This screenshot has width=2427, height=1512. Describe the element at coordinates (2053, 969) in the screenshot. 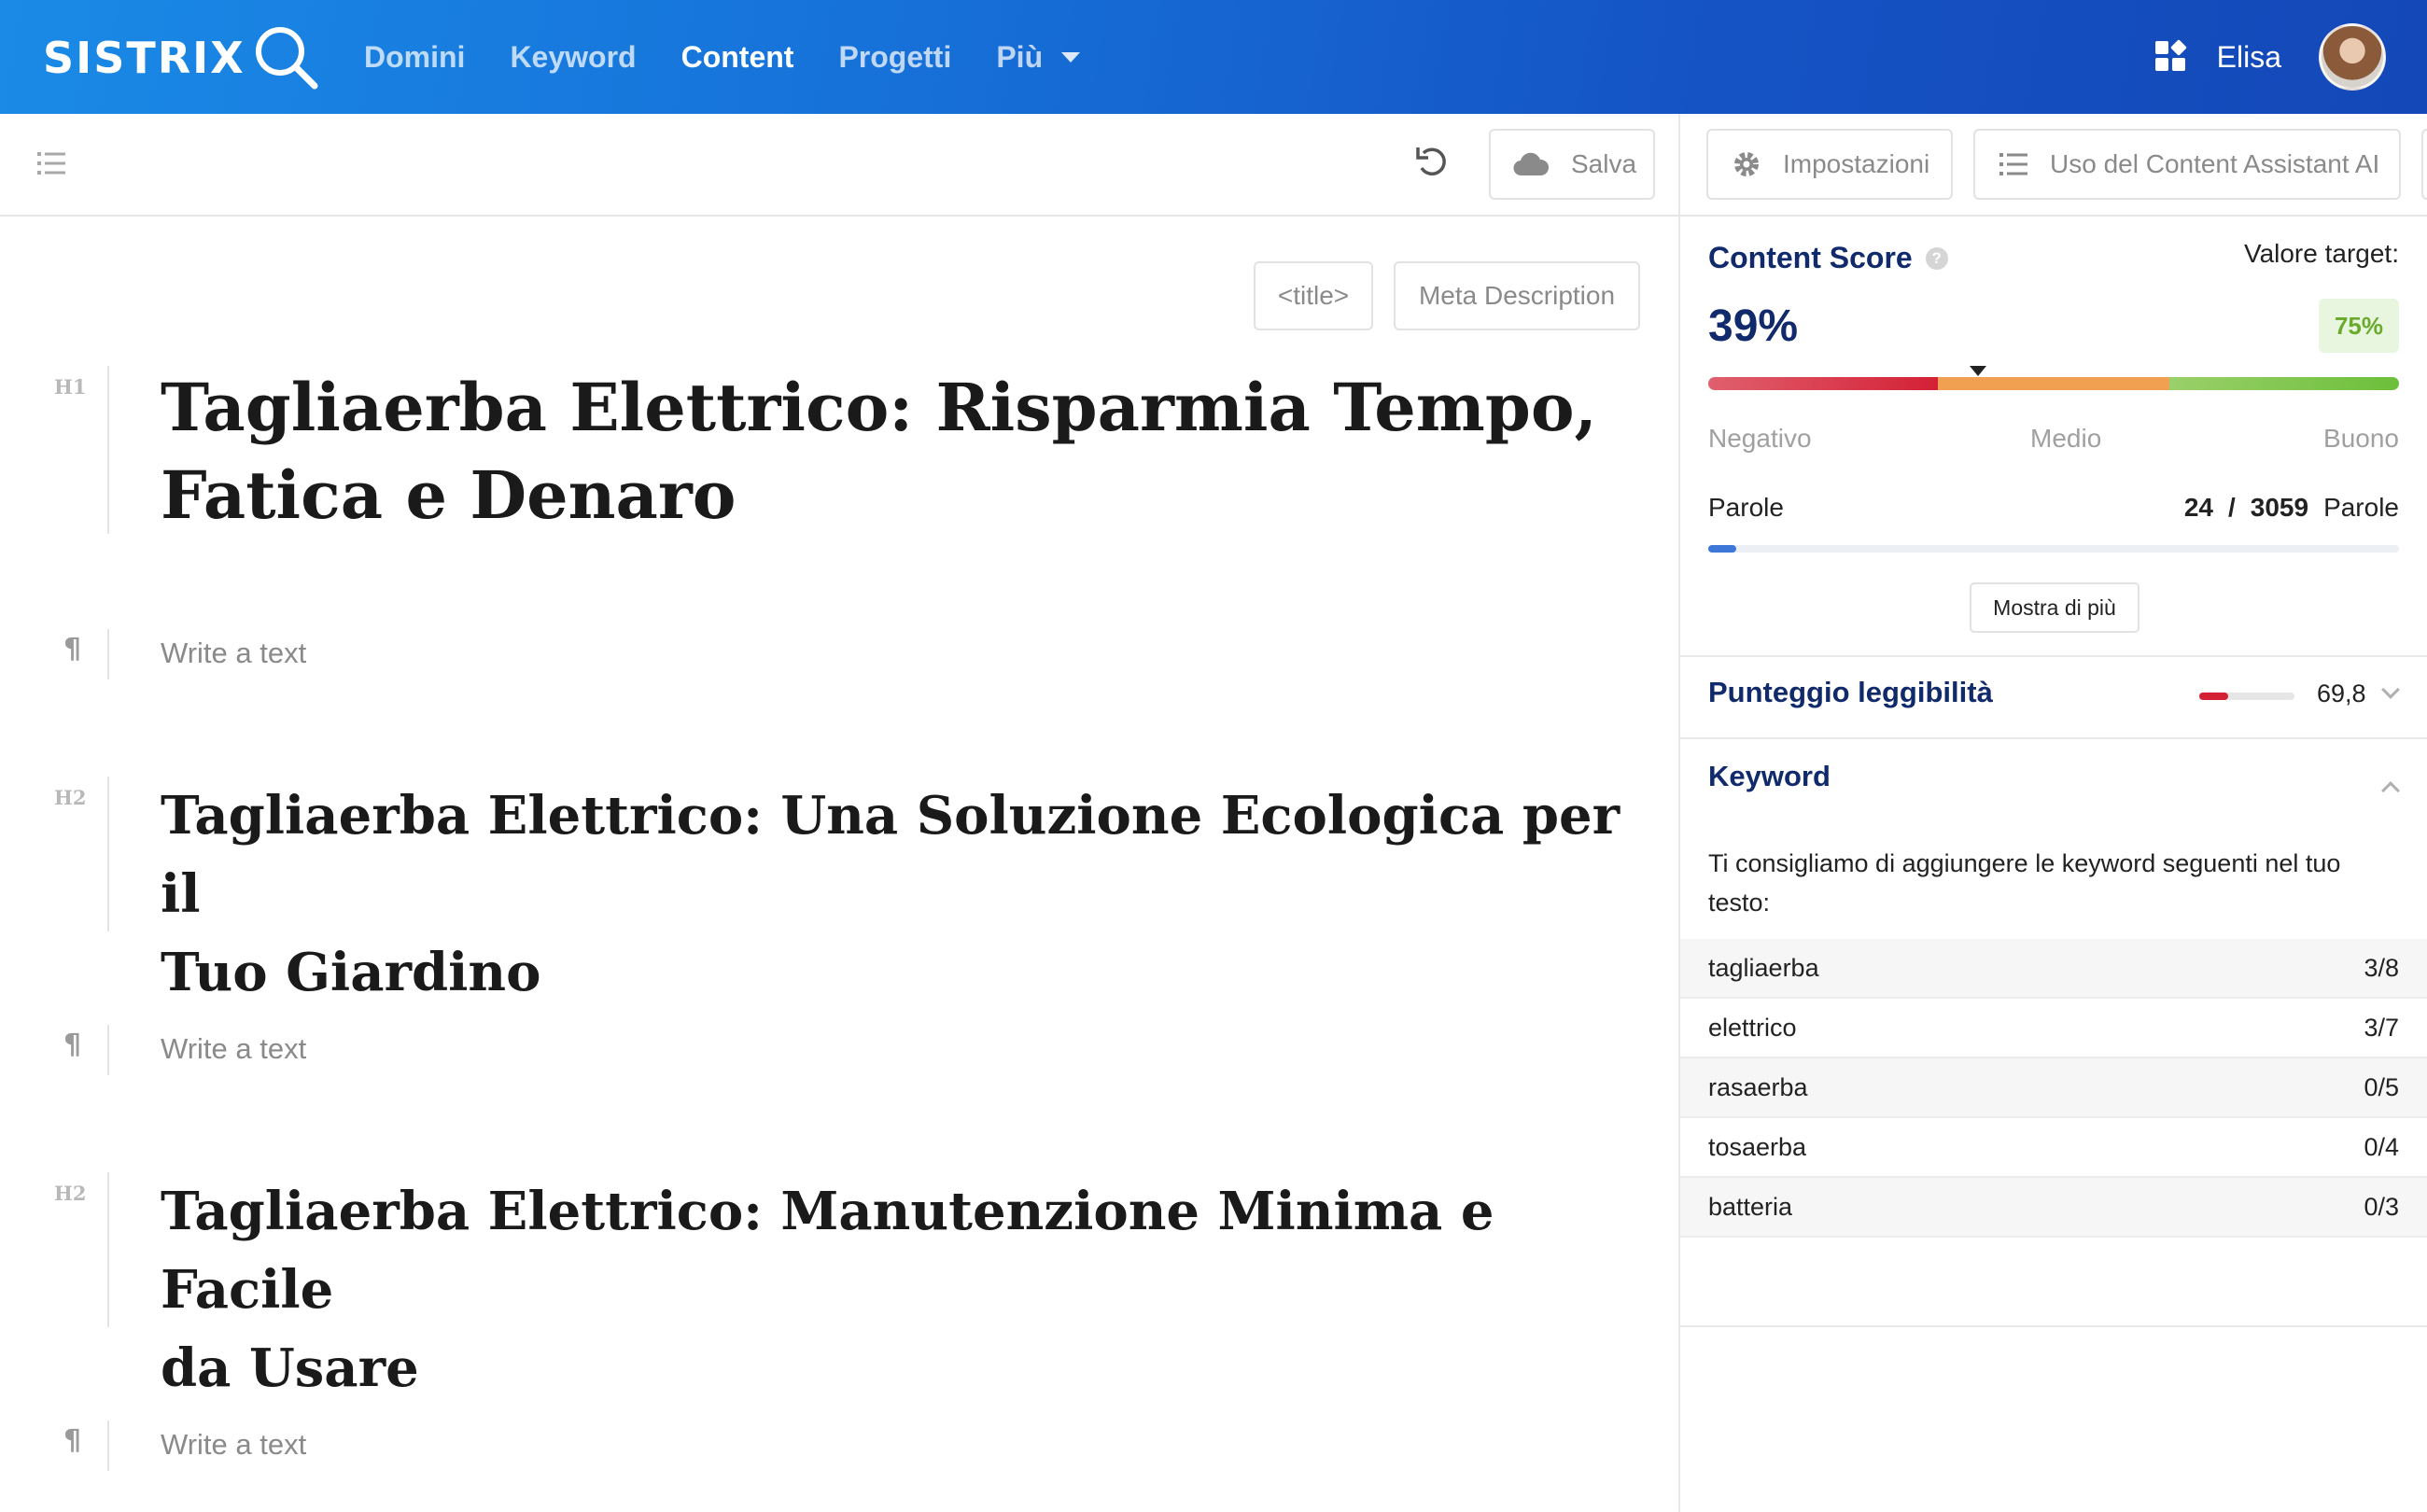

I see `keyword-row: tagliaerba 3/8` at that location.